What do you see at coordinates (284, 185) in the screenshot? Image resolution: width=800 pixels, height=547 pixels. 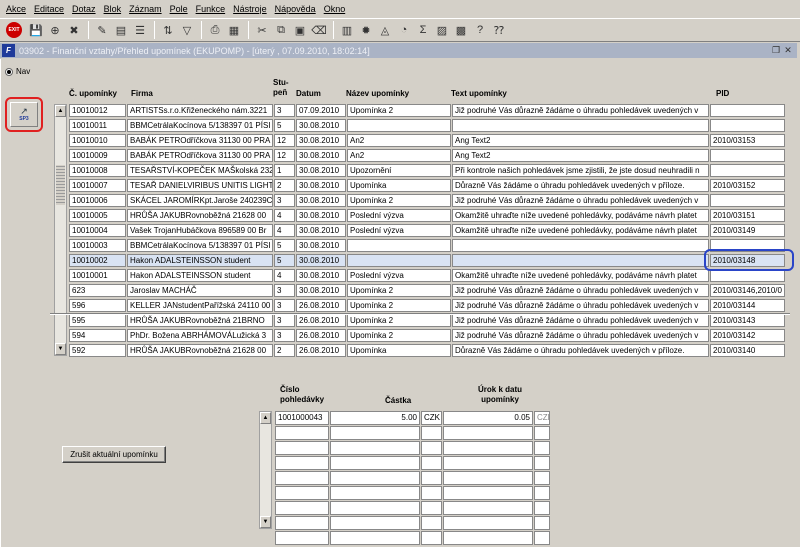 I see `cell-stupen: 2` at bounding box center [284, 185].